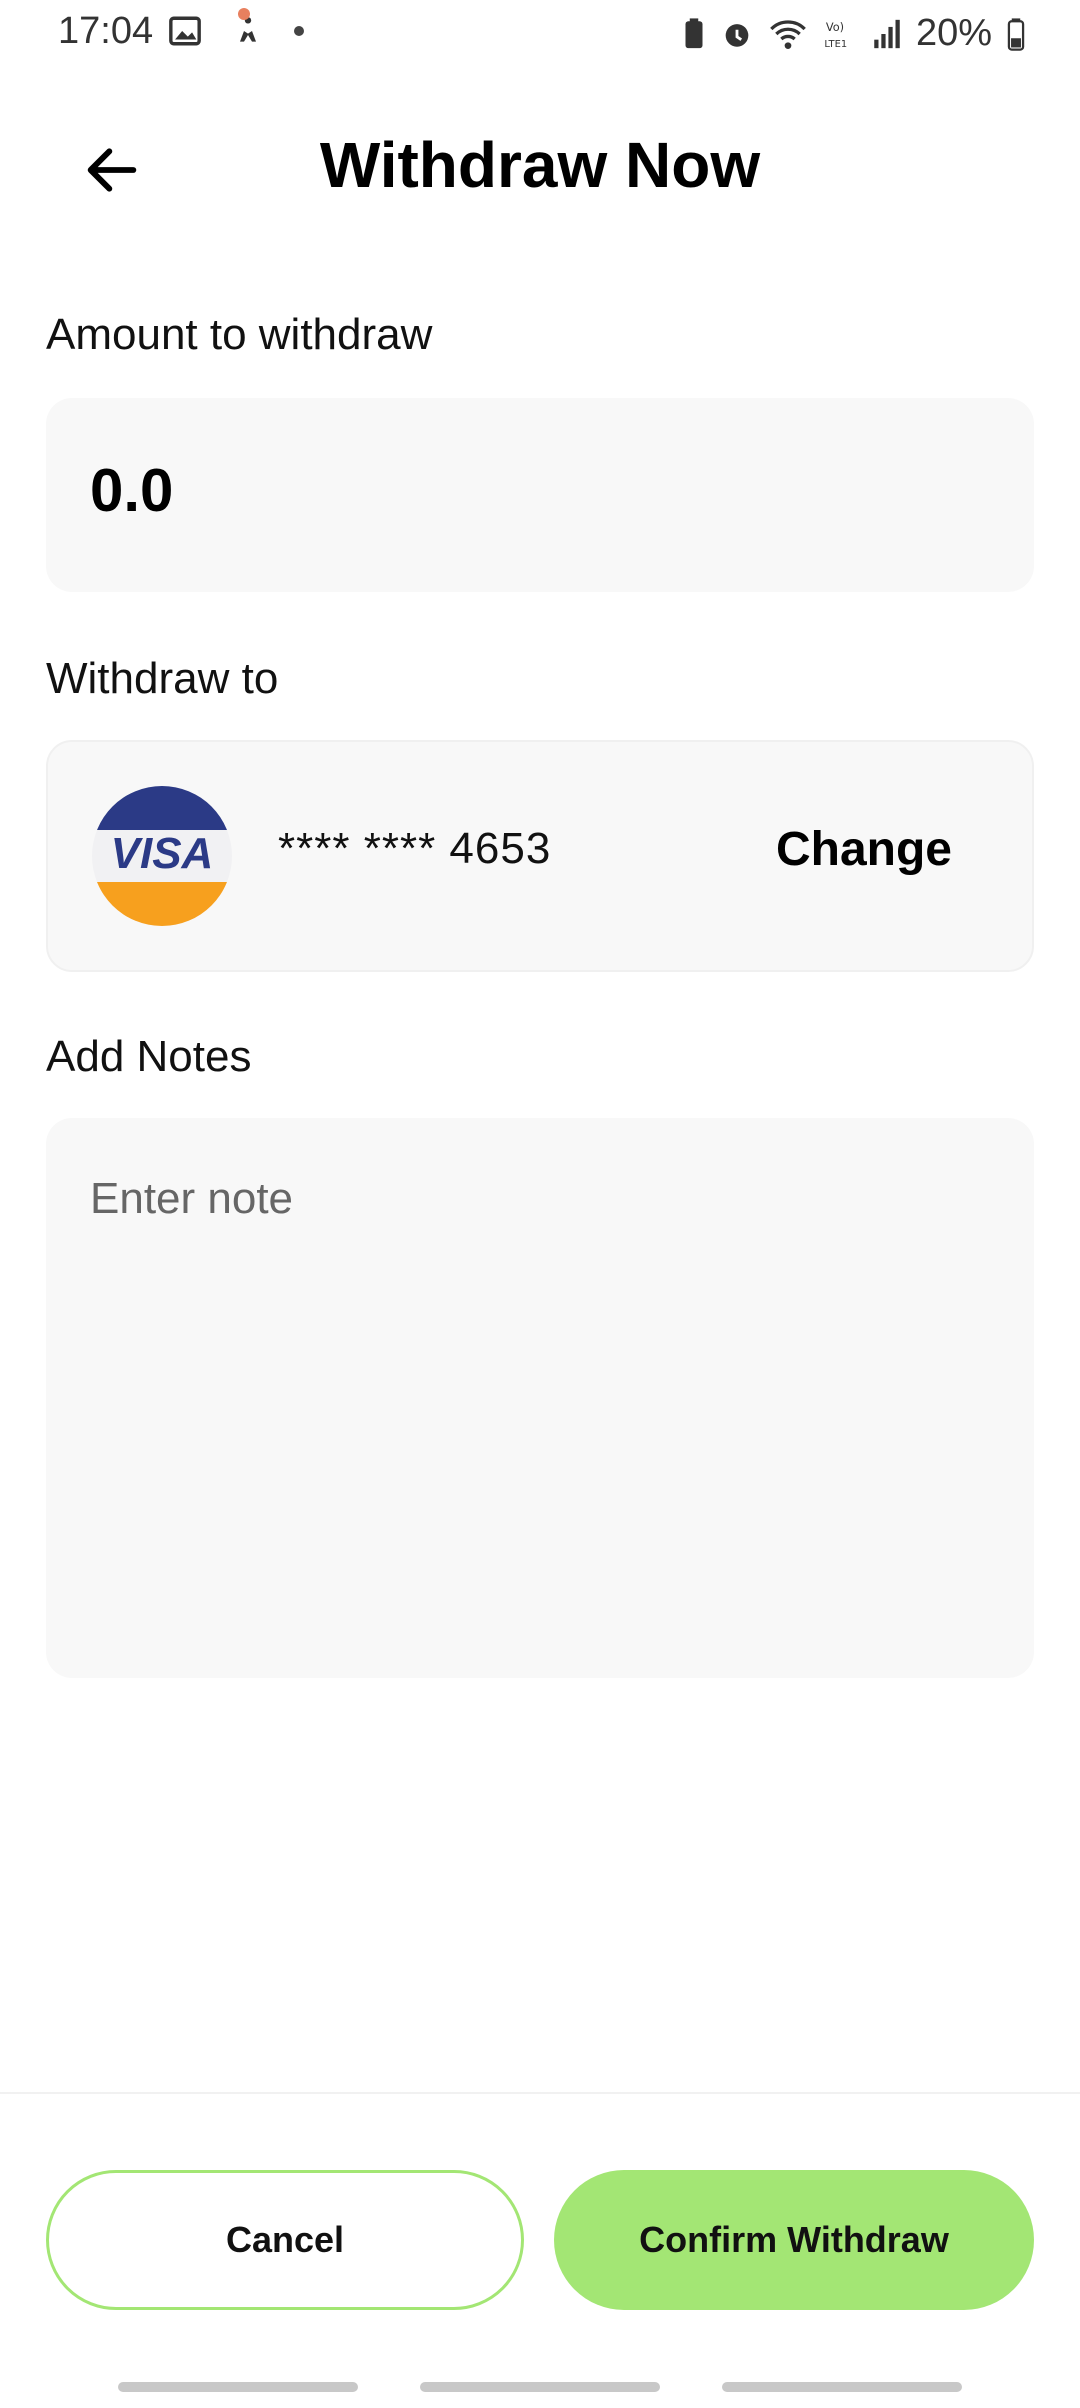 This screenshot has width=1080, height=2408. Describe the element at coordinates (794, 2240) in the screenshot. I see `confirm-withdraw-button: Confirm Withdraw` at that location.